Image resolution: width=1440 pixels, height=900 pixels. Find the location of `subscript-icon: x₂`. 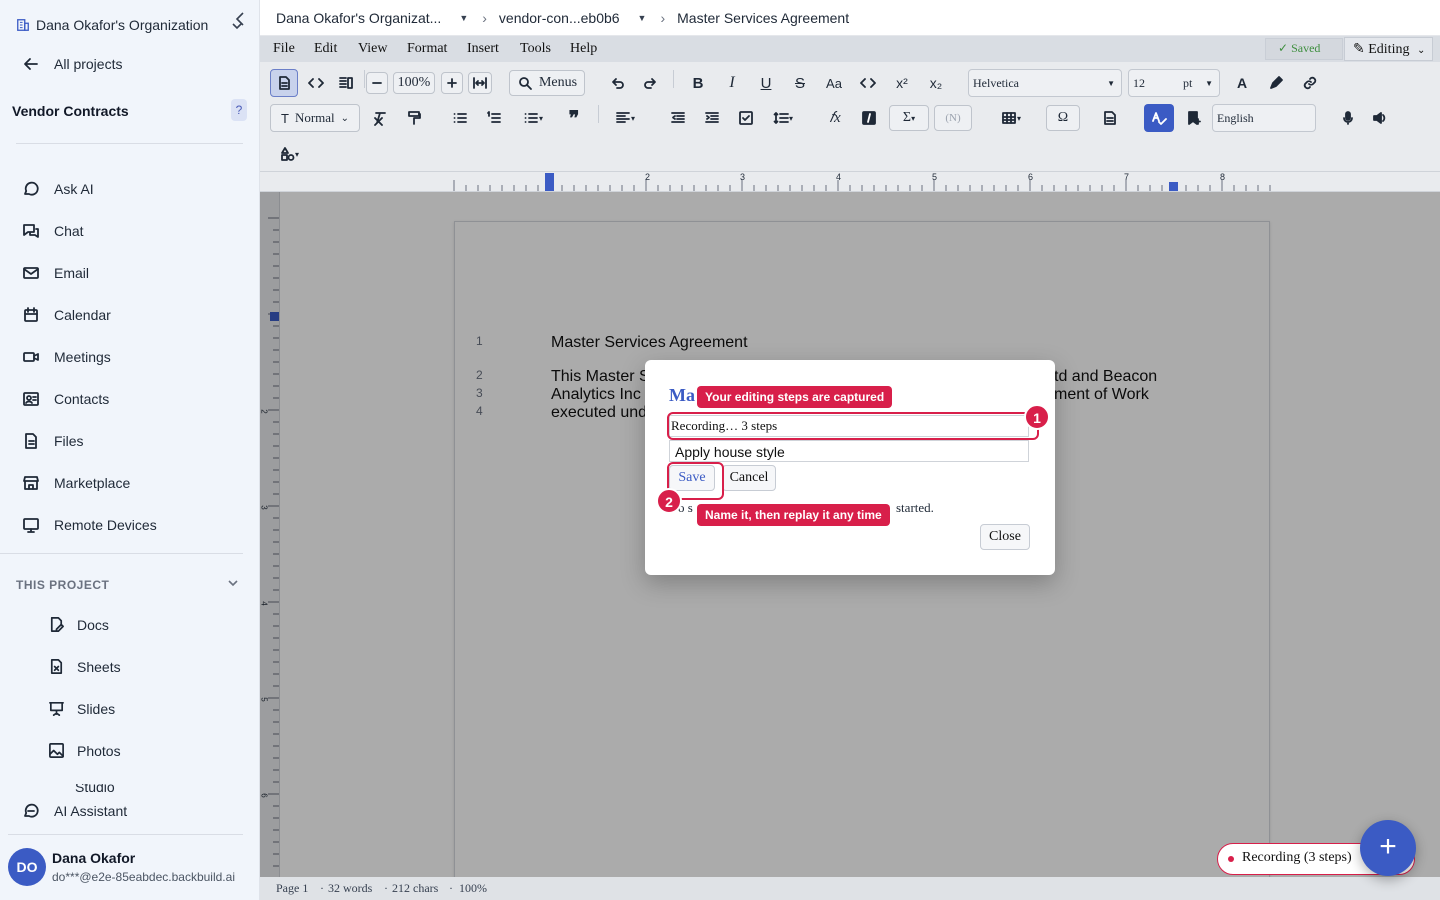

subscript-icon: x₂ is located at coordinates (936, 83).